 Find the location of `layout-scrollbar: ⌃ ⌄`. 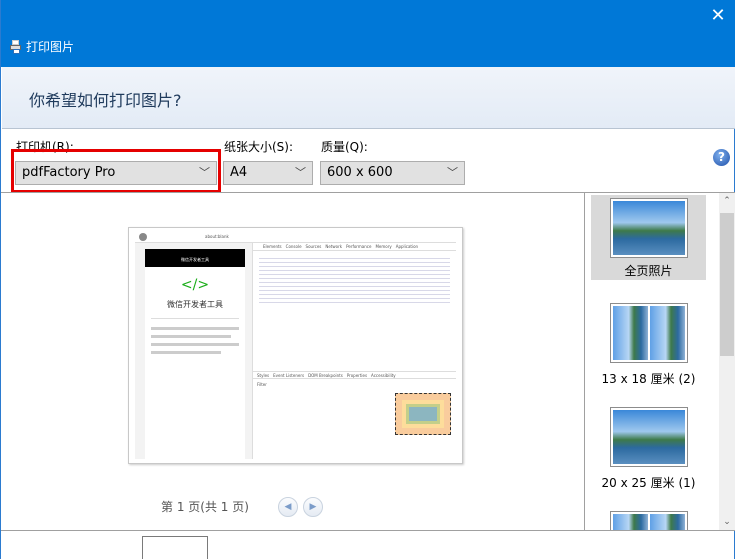

layout-scrollbar: ⌃ ⌄ is located at coordinates (727, 361).